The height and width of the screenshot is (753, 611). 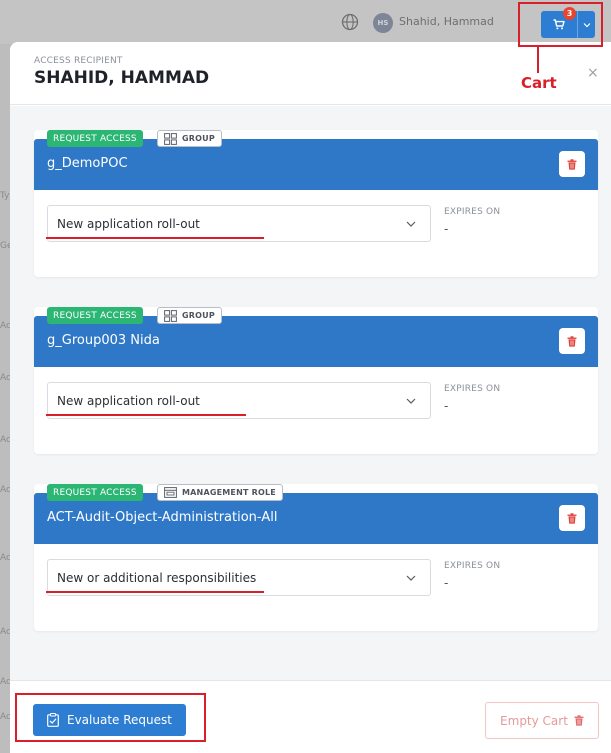 I want to click on recipient-label: ACCESS RECIPIENT, so click(x=78, y=61).